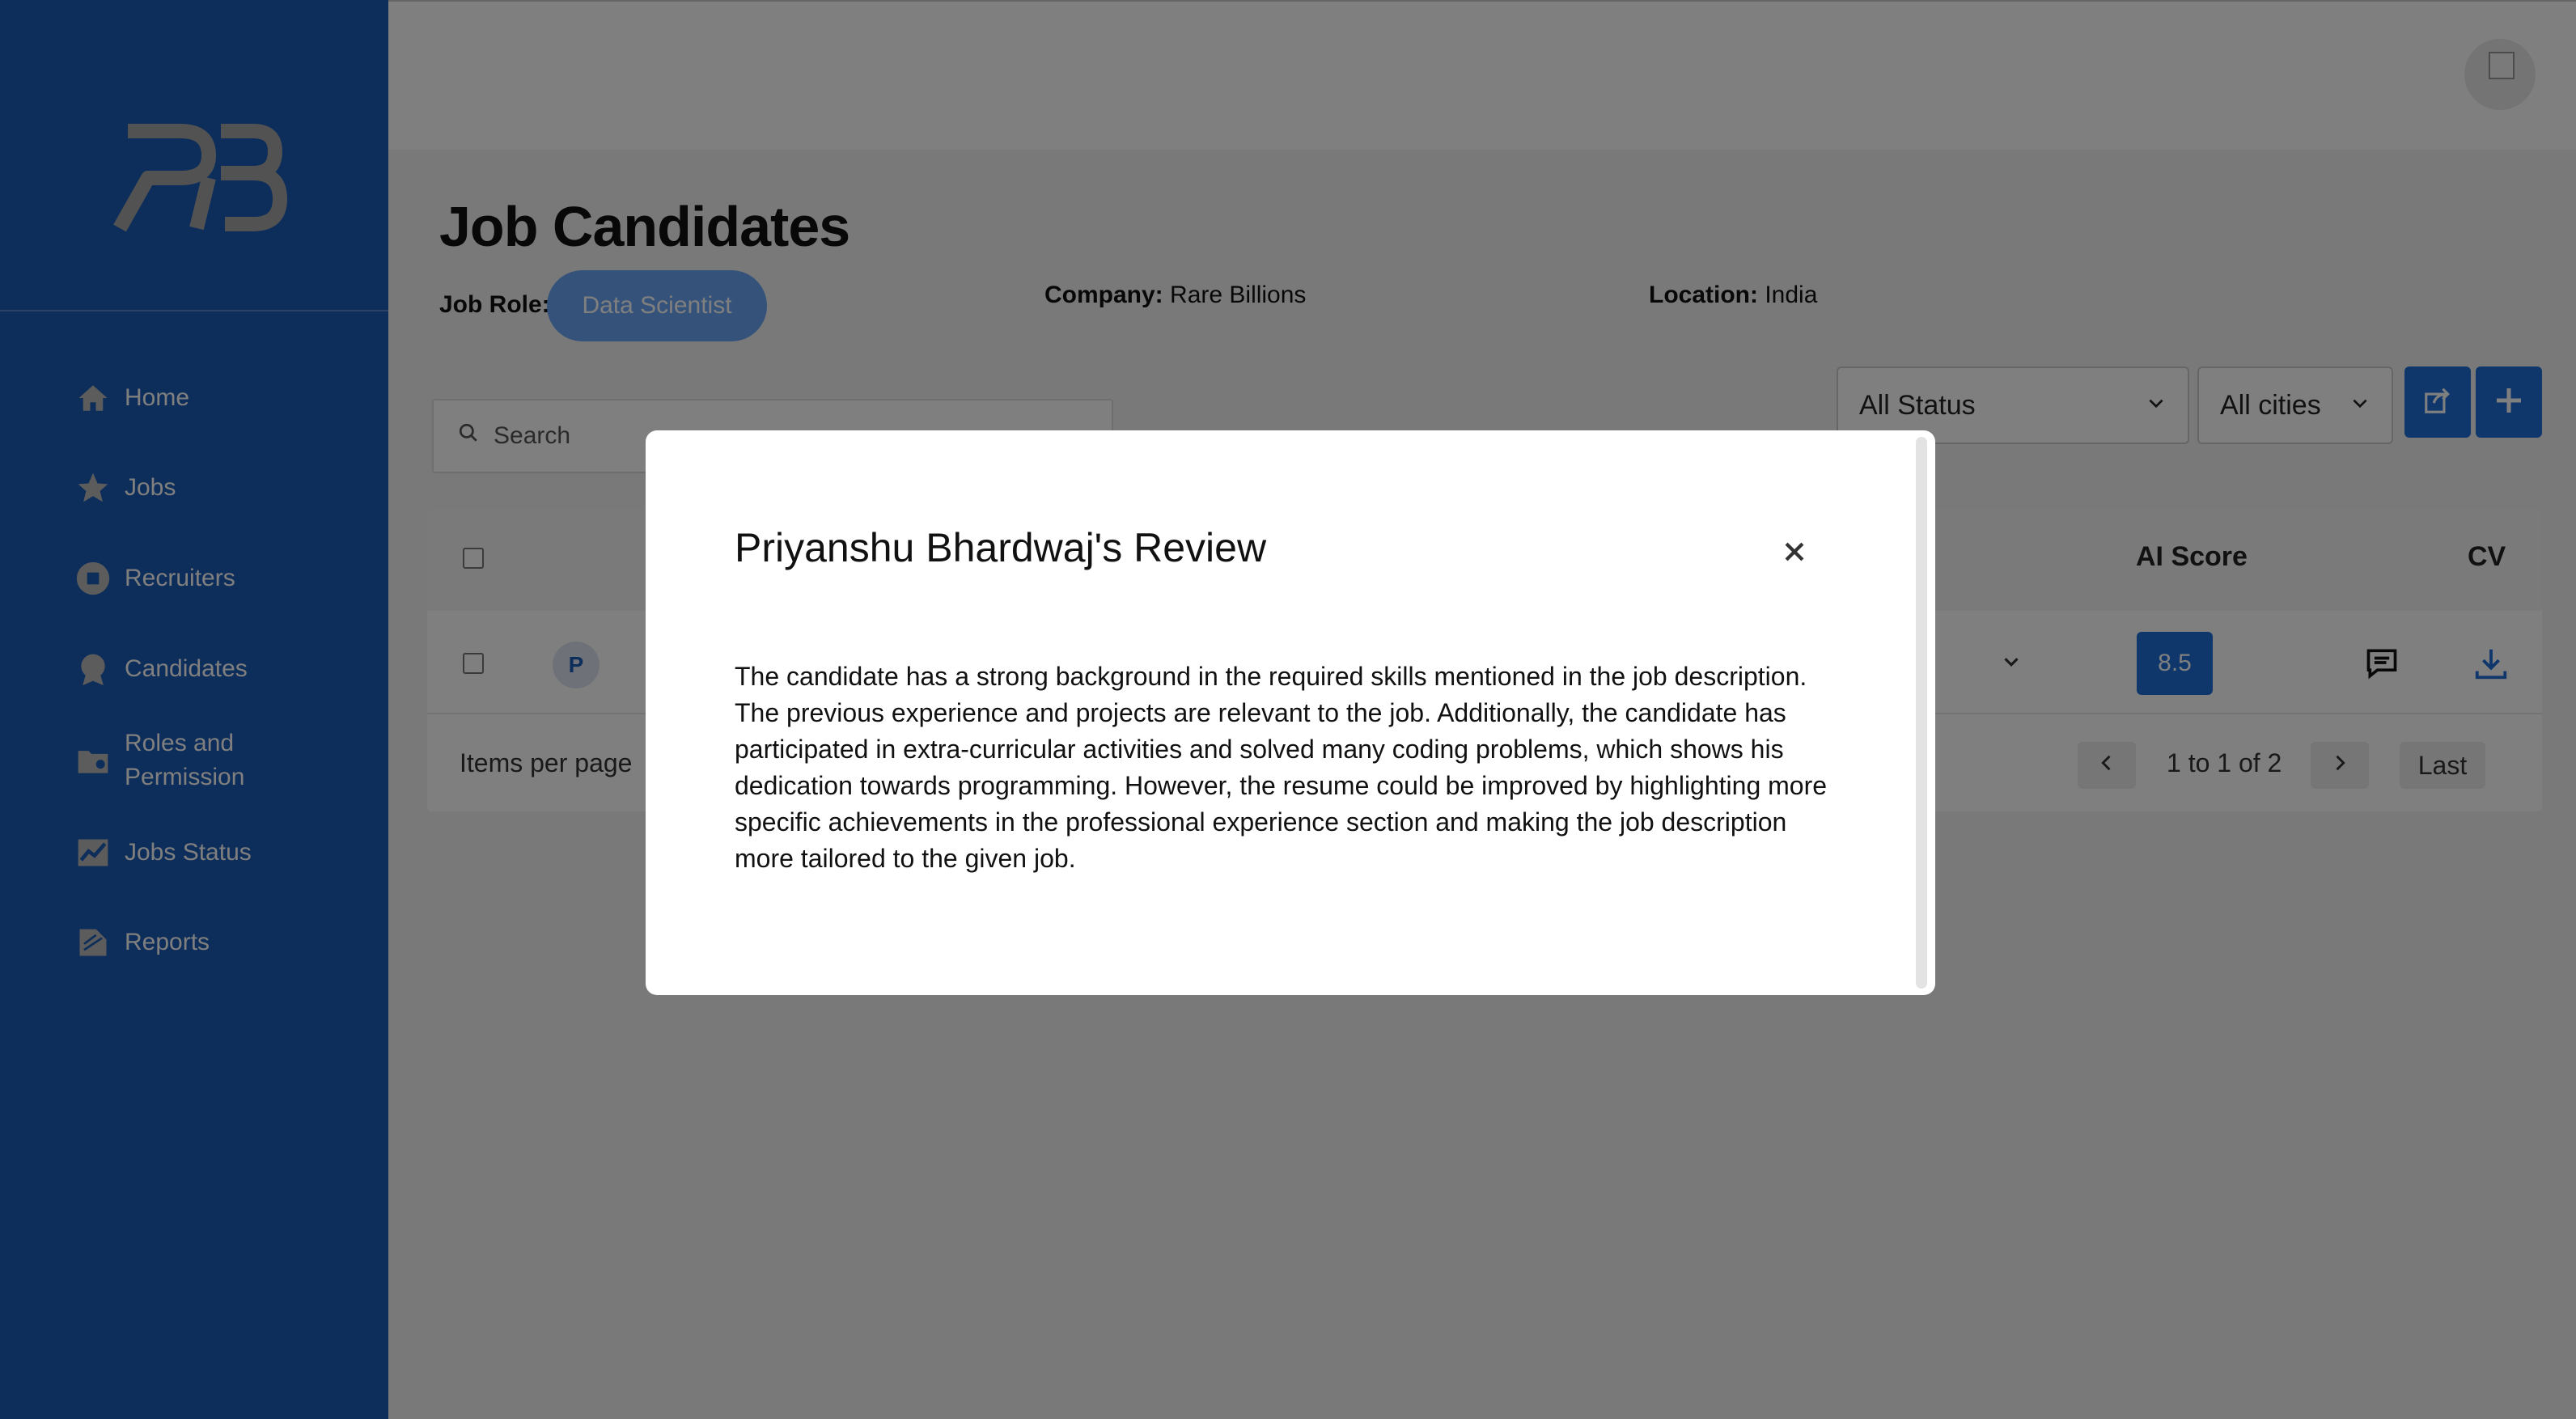 Image resolution: width=2576 pixels, height=1419 pixels. I want to click on close-icon, so click(1794, 554).